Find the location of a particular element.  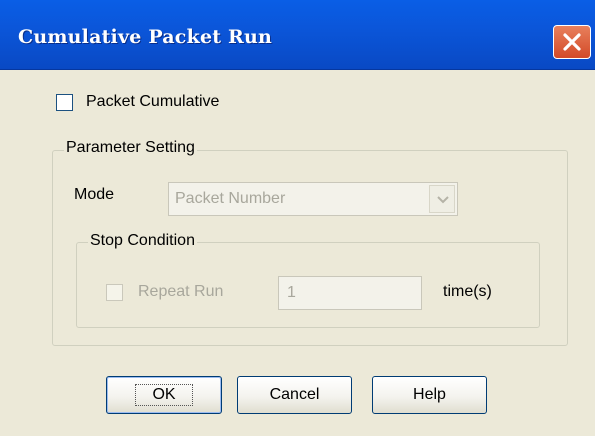

window-title: Cumulative Packet Run is located at coordinates (145, 37).